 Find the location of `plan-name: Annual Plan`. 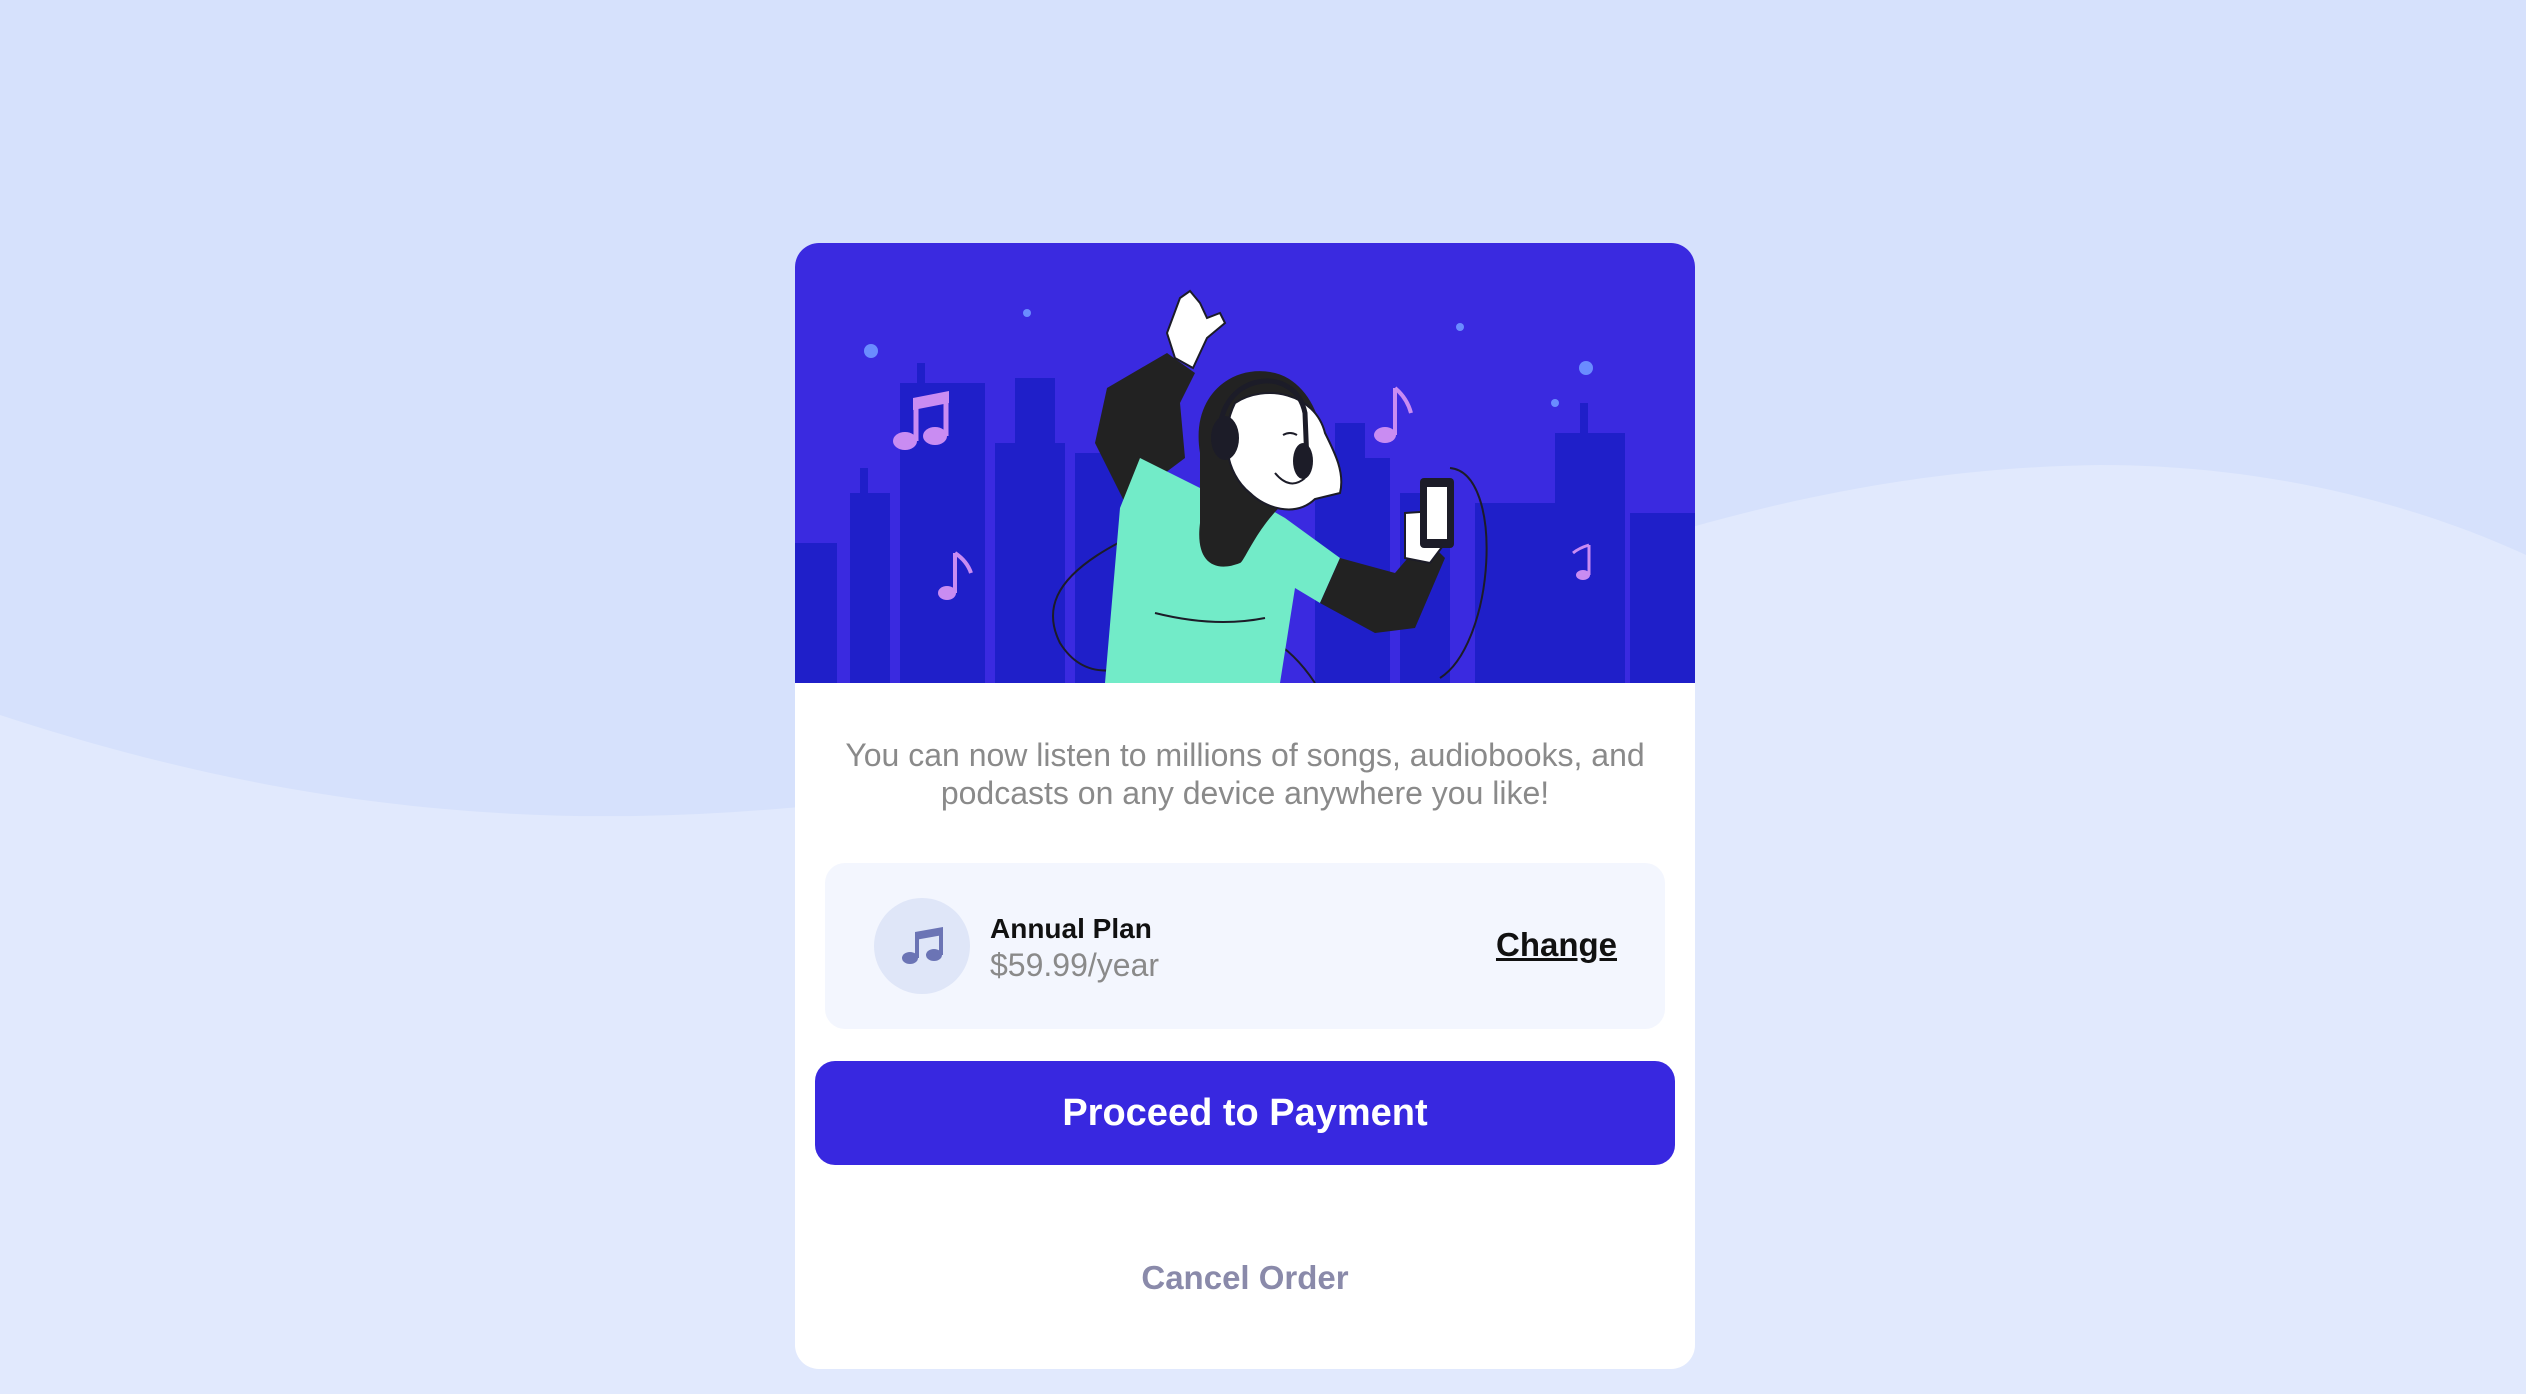

plan-name: Annual Plan is located at coordinates (1071, 928).